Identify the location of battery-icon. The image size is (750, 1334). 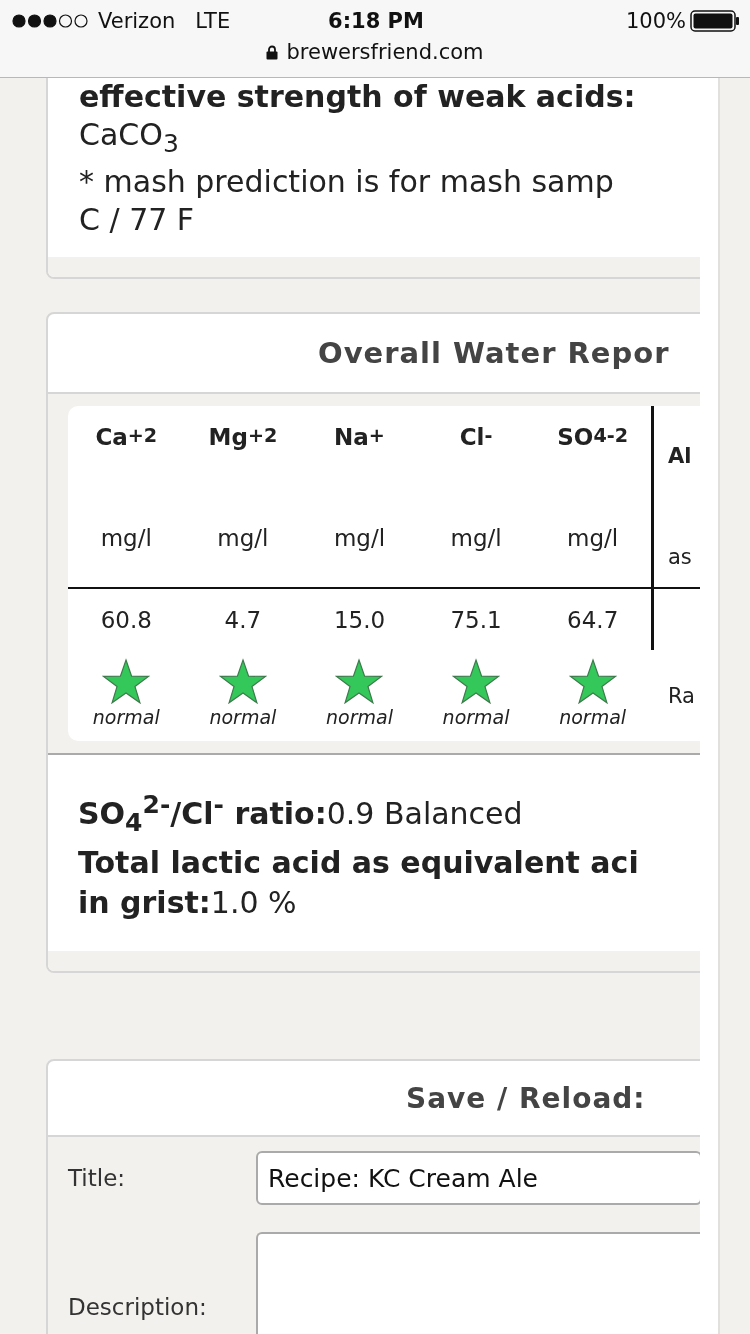
(715, 21).